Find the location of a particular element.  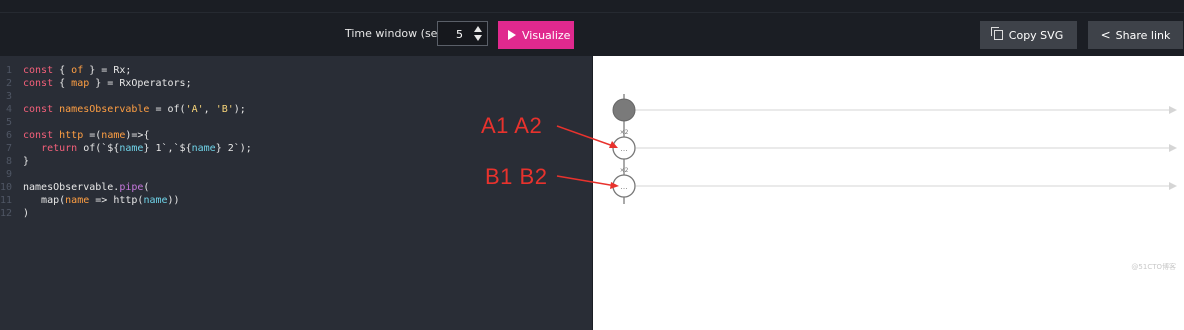

watermark: @51CTO博客 is located at coordinates (1153, 267).